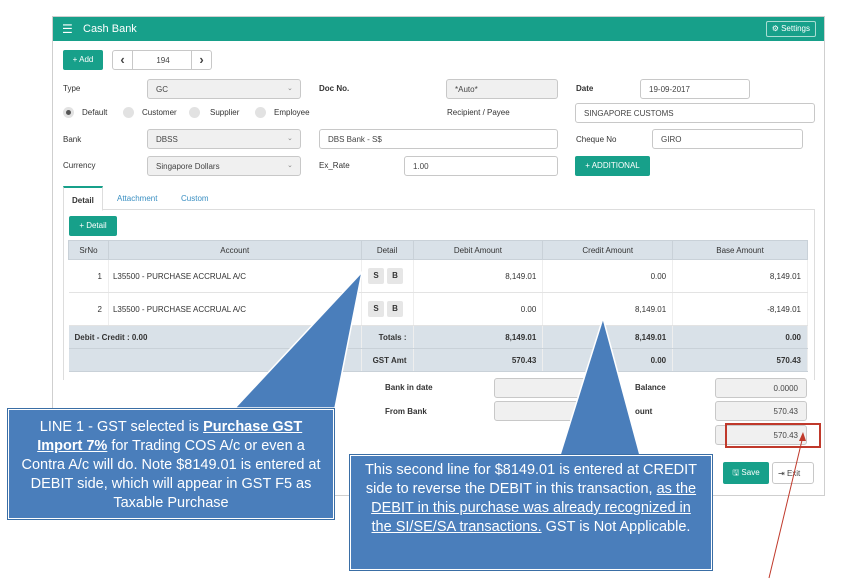 The image size is (851, 586). What do you see at coordinates (121, 427) in the screenshot?
I see `left-callout-text-1: LINE 1 - GST selected is` at bounding box center [121, 427].